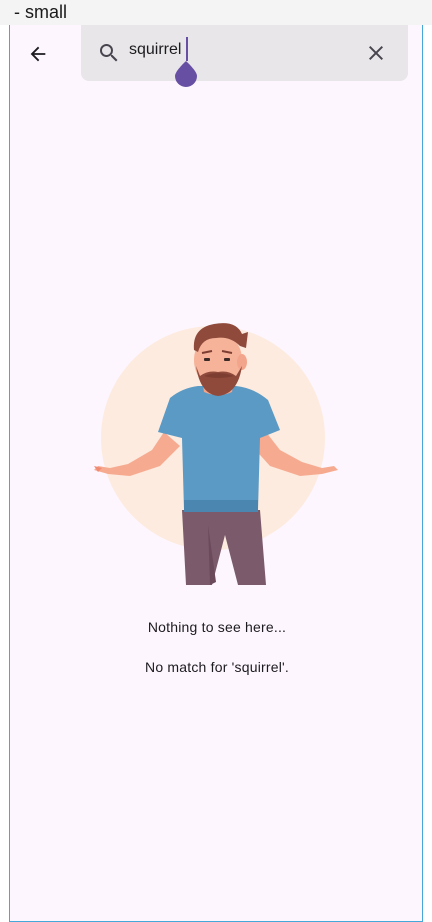 The height and width of the screenshot is (922, 432). I want to click on window-caption: - small, so click(216, 12).